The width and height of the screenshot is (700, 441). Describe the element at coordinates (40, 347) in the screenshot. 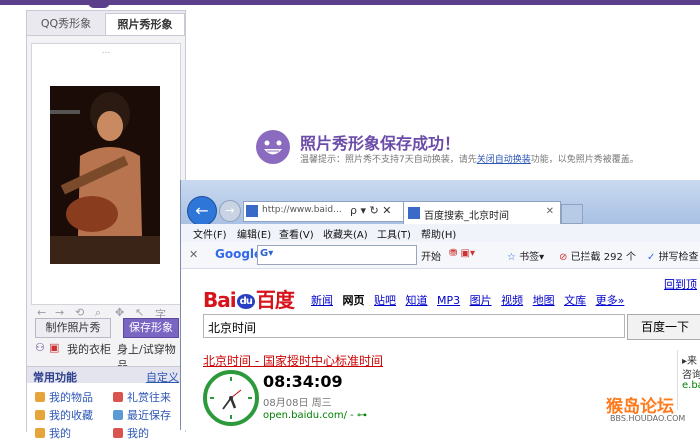

I see `person-icon: ⚇` at that location.